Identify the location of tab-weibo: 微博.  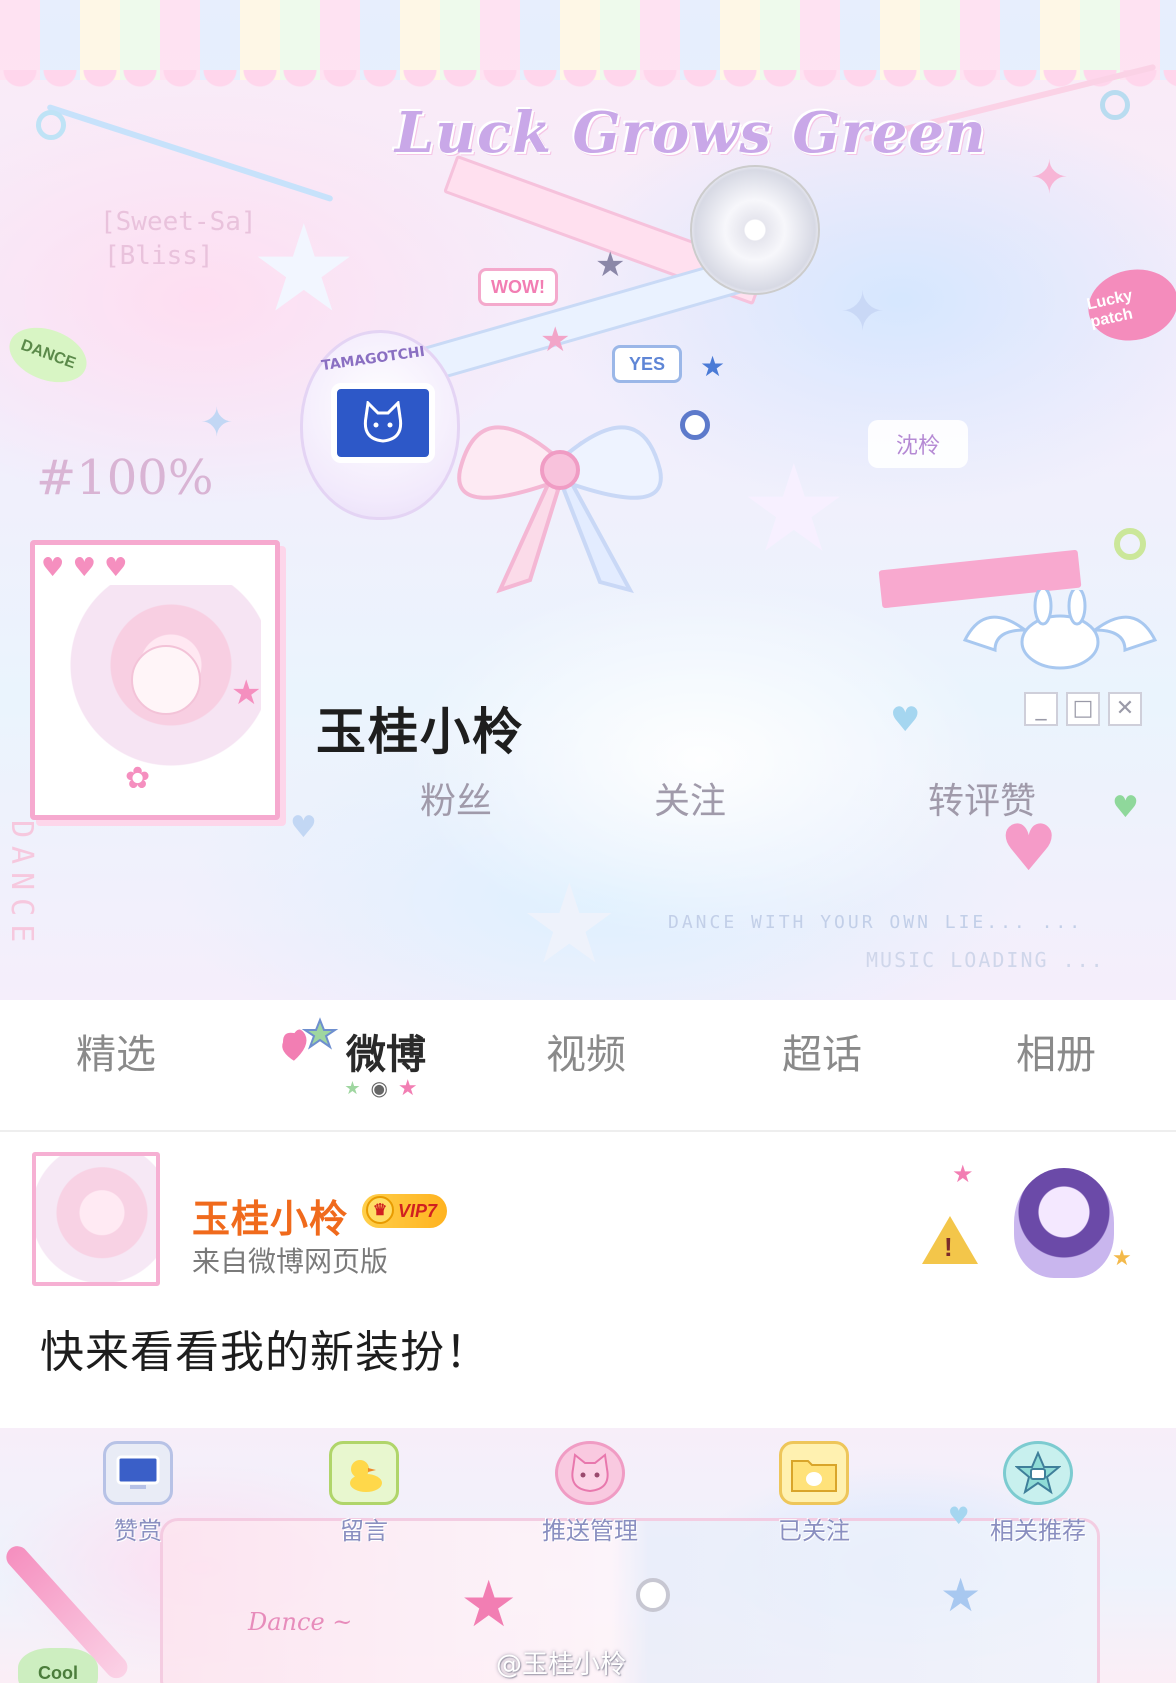
(386, 1051).